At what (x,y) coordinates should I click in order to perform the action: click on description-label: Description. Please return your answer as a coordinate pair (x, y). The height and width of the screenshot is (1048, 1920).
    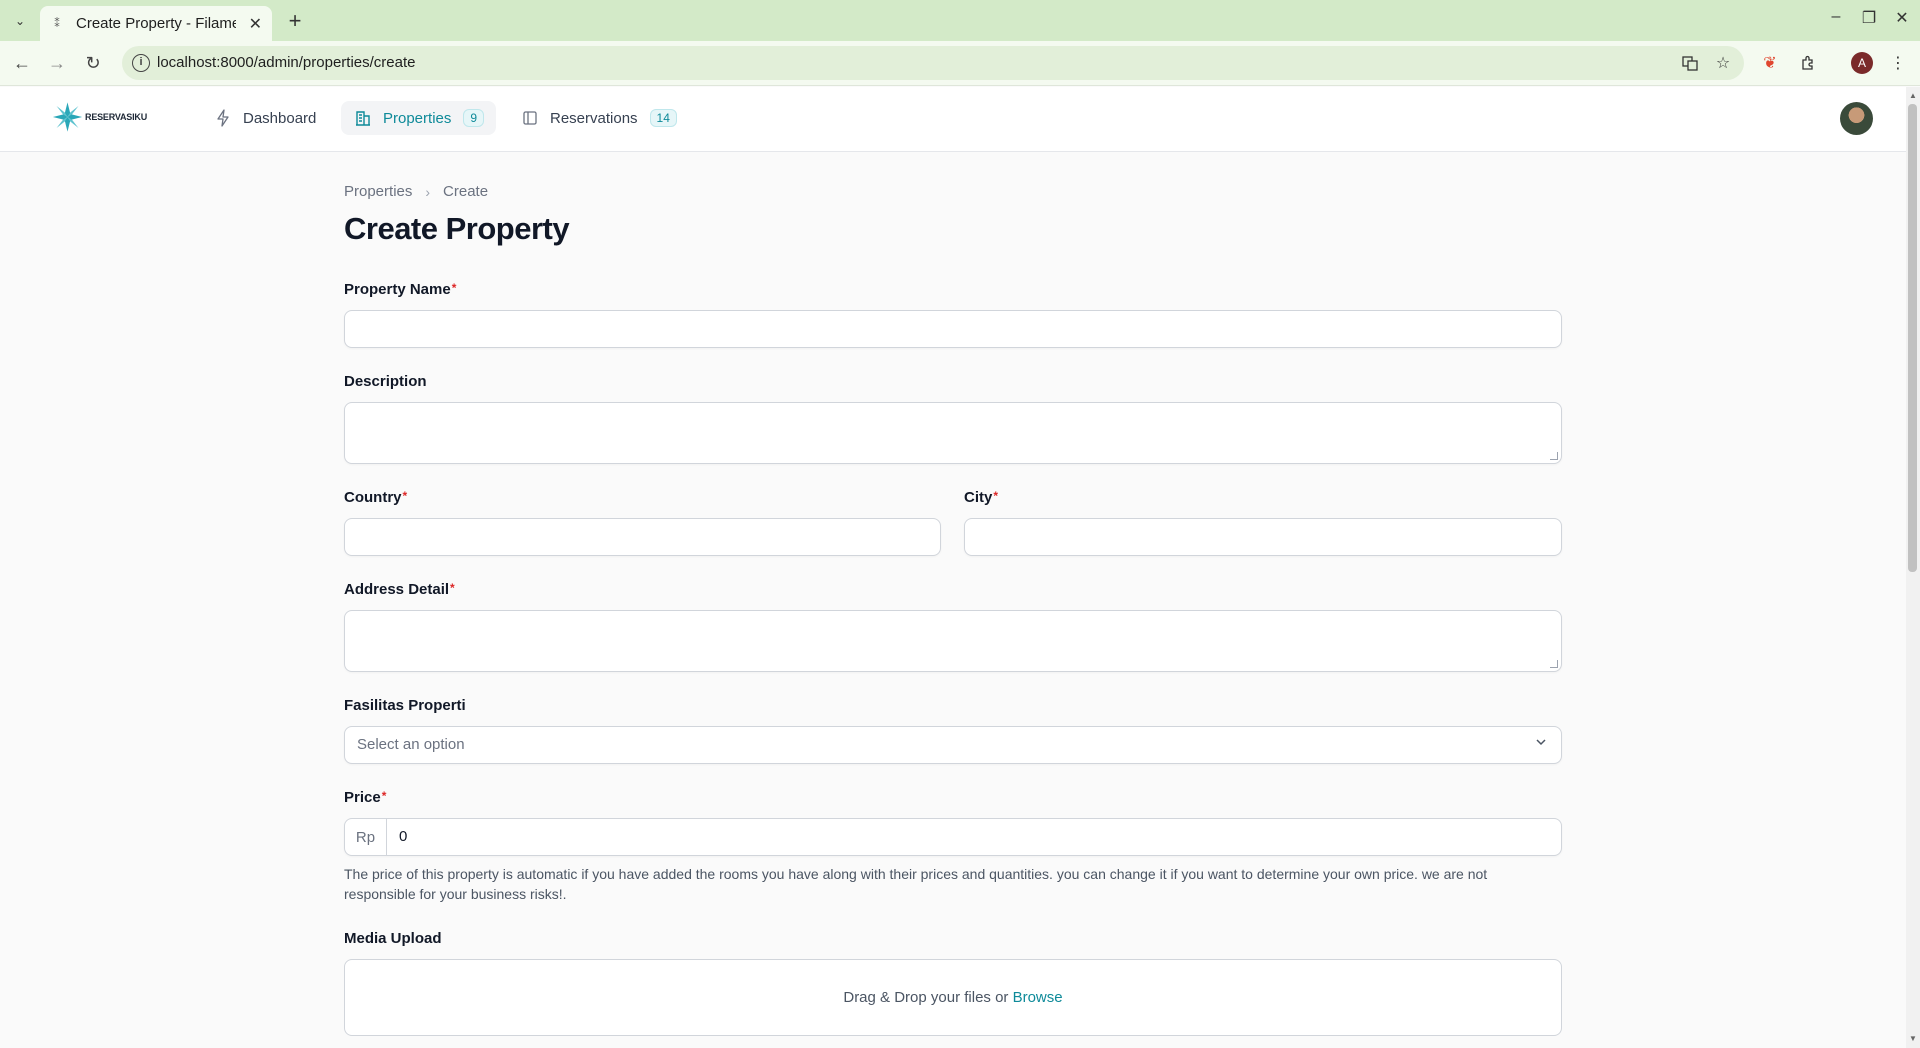
    Looking at the image, I should click on (385, 381).